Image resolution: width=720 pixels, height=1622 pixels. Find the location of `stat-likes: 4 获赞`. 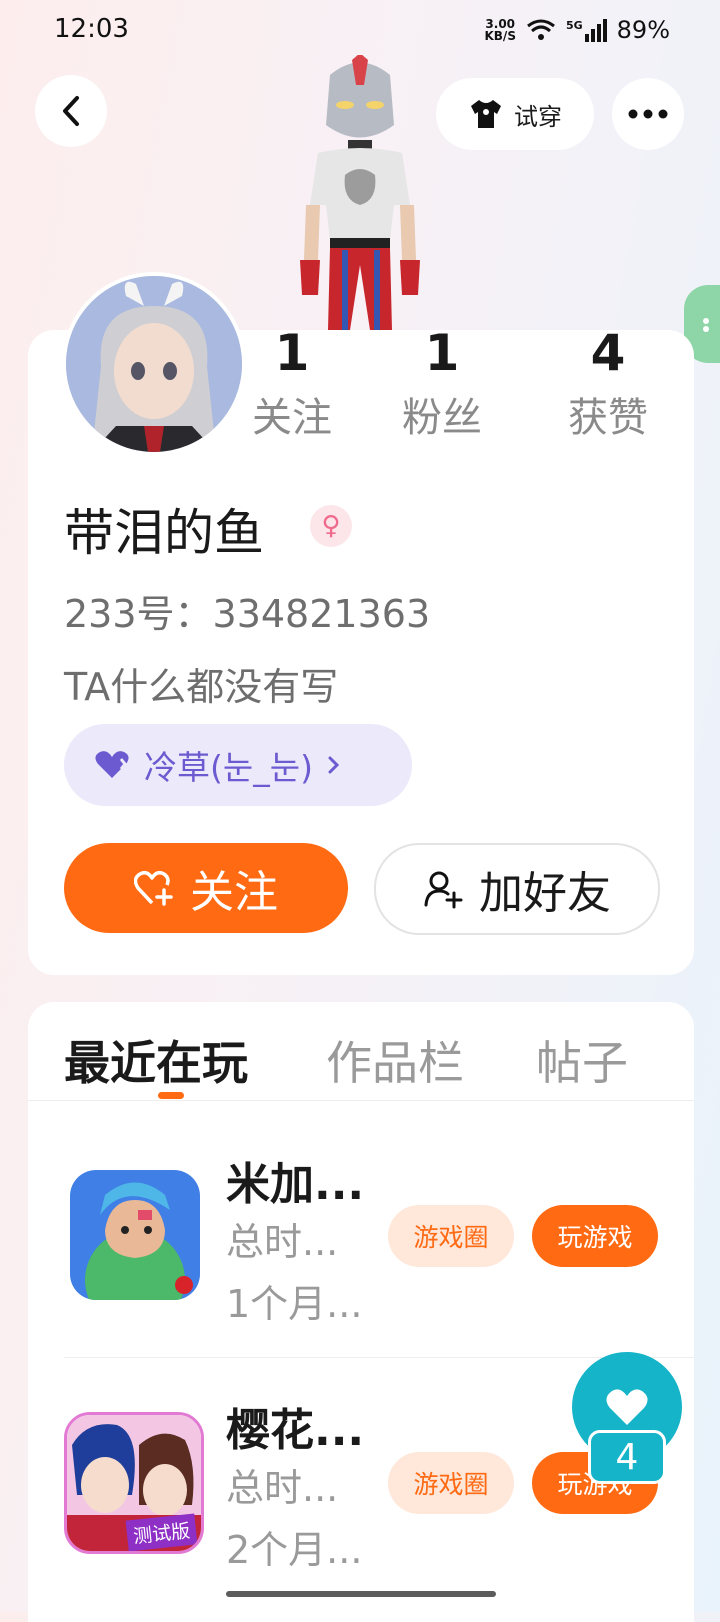

stat-likes: 4 获赞 is located at coordinates (608, 383).